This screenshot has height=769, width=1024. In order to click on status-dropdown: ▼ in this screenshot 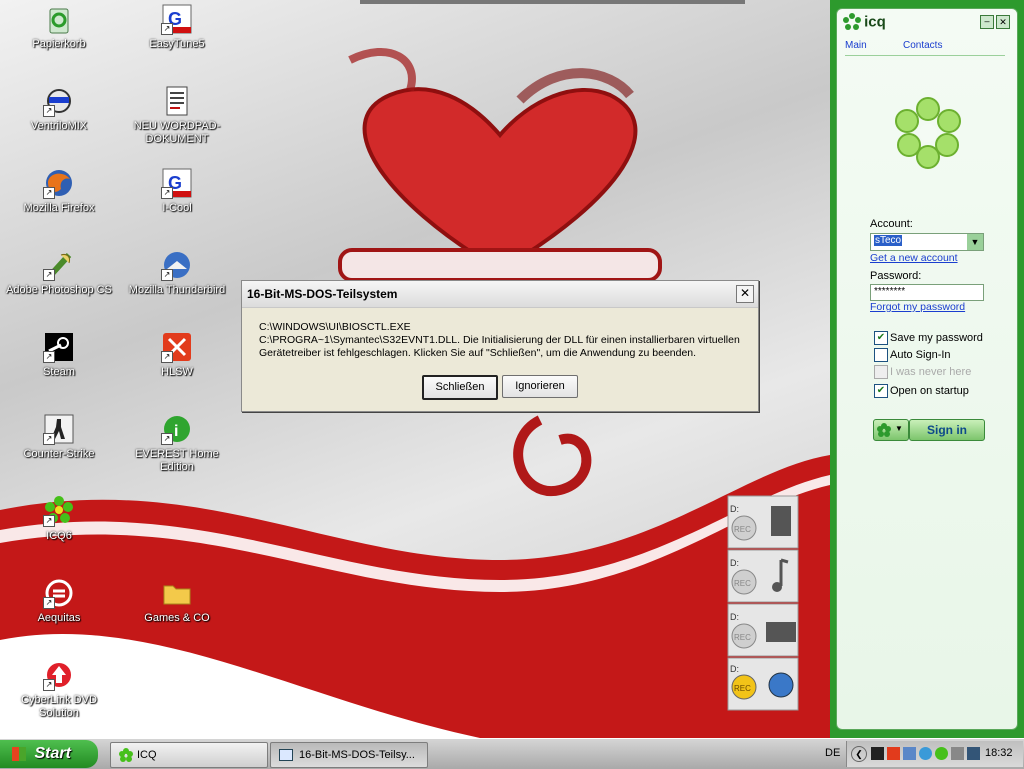, I will do `click(891, 430)`.